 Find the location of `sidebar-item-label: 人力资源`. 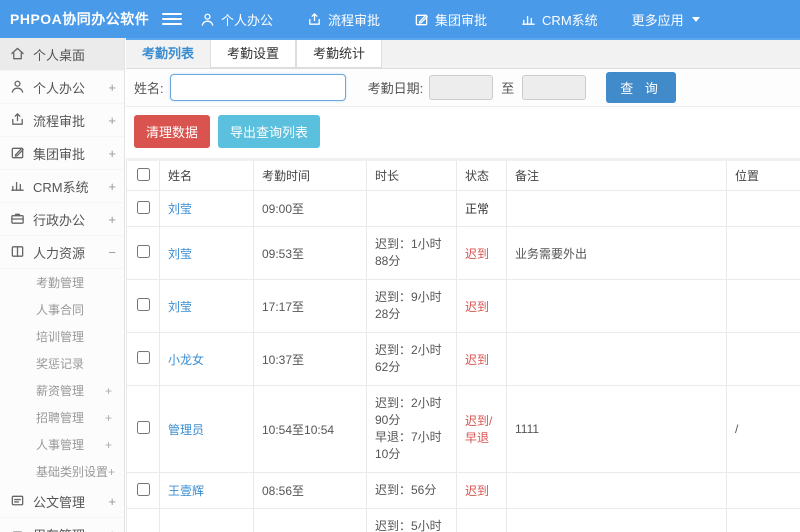

sidebar-item-label: 人力资源 is located at coordinates (59, 253).